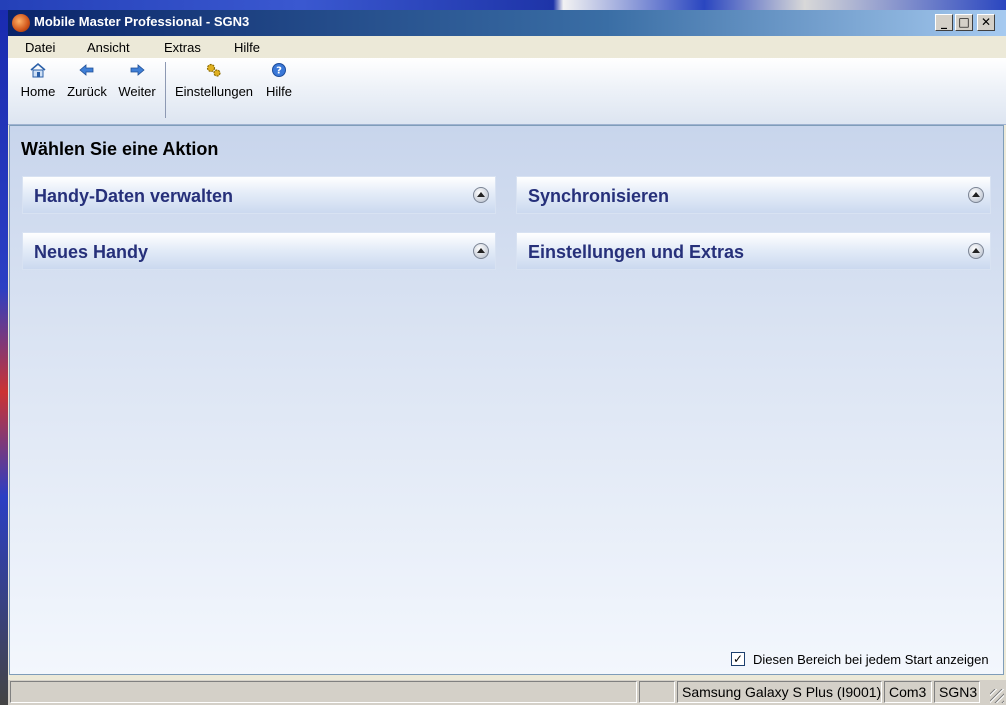 Image resolution: width=1006 pixels, height=705 pixels. What do you see at coordinates (779, 692) in the screenshot?
I see `status-device: Samsung Galaxy S Plus (I9001)` at bounding box center [779, 692].